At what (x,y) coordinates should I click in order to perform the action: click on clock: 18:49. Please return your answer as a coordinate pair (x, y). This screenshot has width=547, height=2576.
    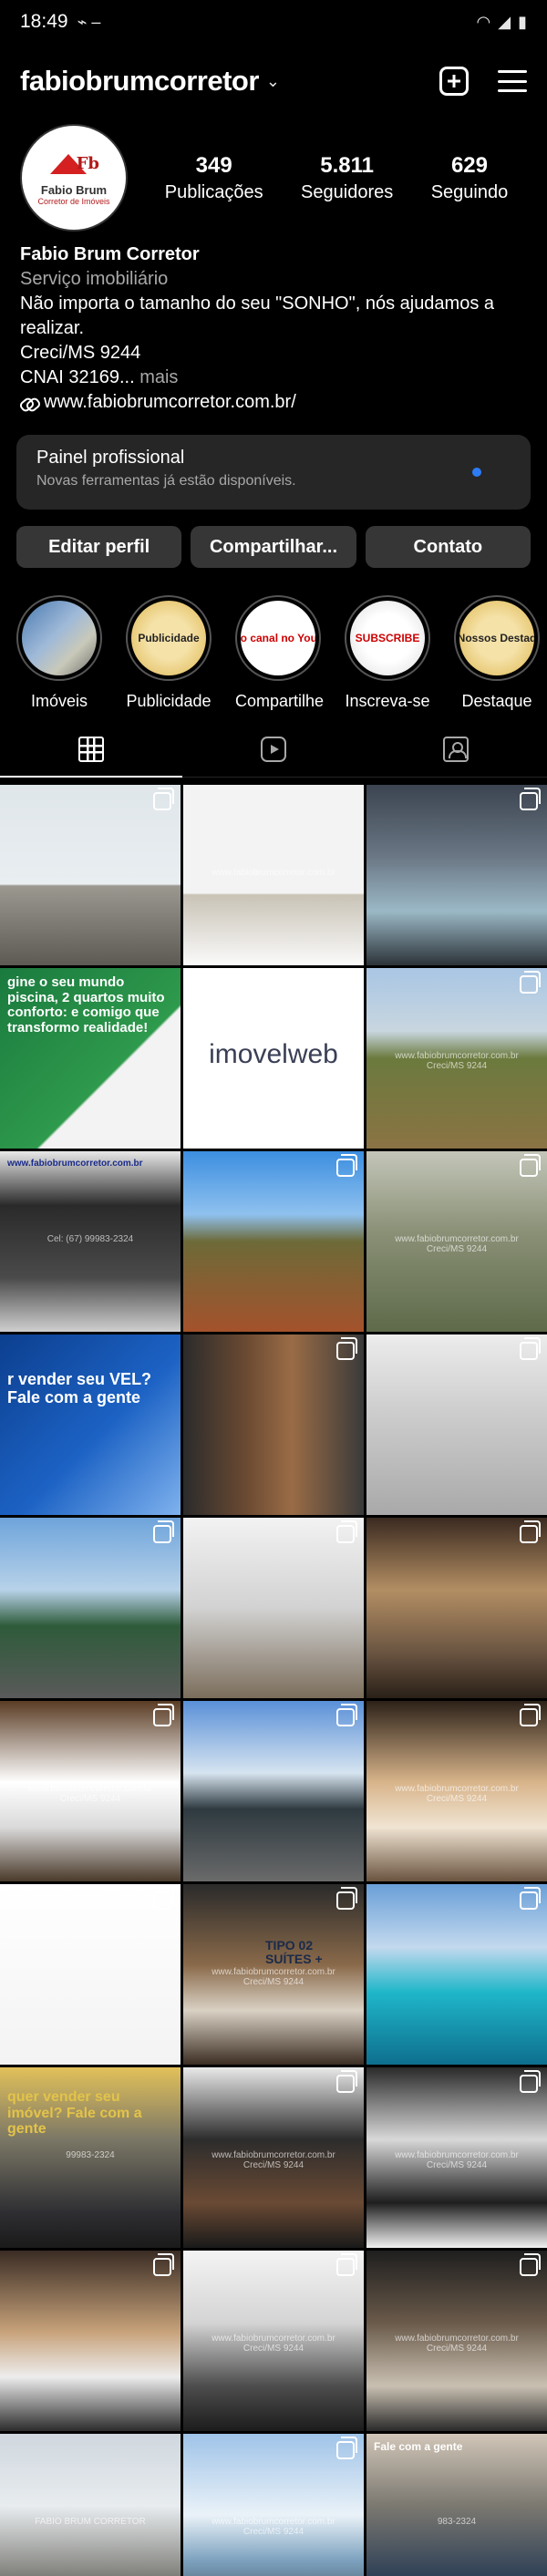
    Looking at the image, I should click on (44, 21).